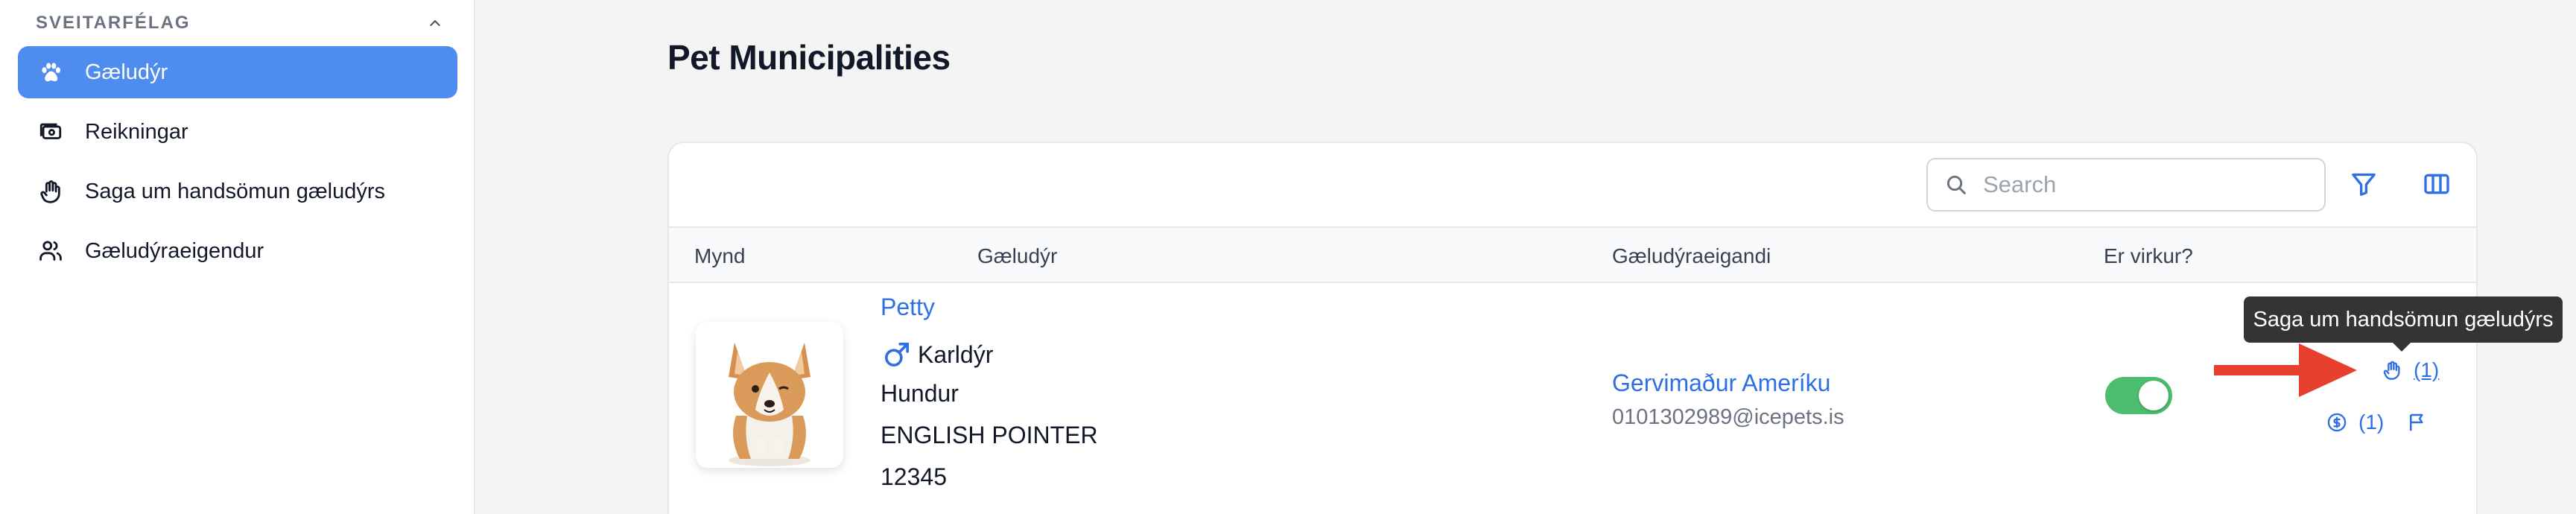 The height and width of the screenshot is (514, 2576). I want to click on pet-species: Hundur, so click(920, 393).